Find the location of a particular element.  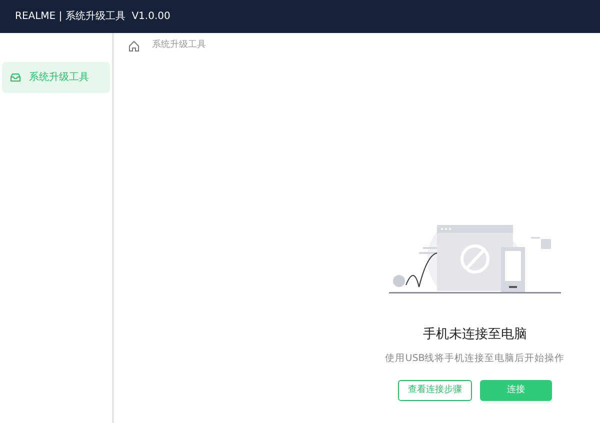

inbox-icon is located at coordinates (15, 77).